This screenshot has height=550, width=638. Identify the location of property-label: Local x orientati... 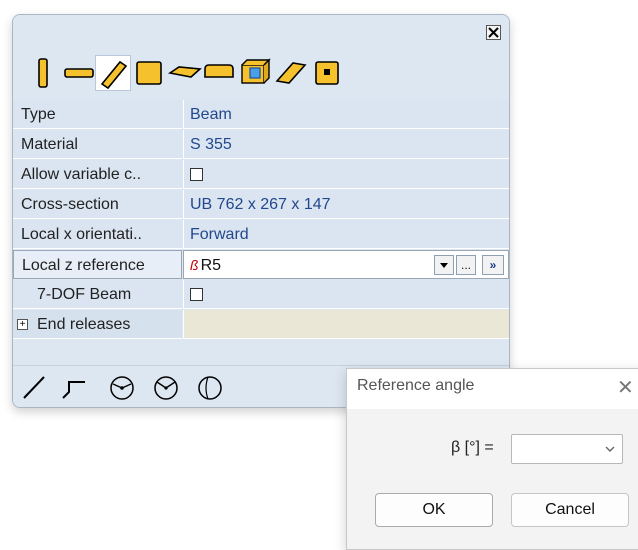
(97, 234).